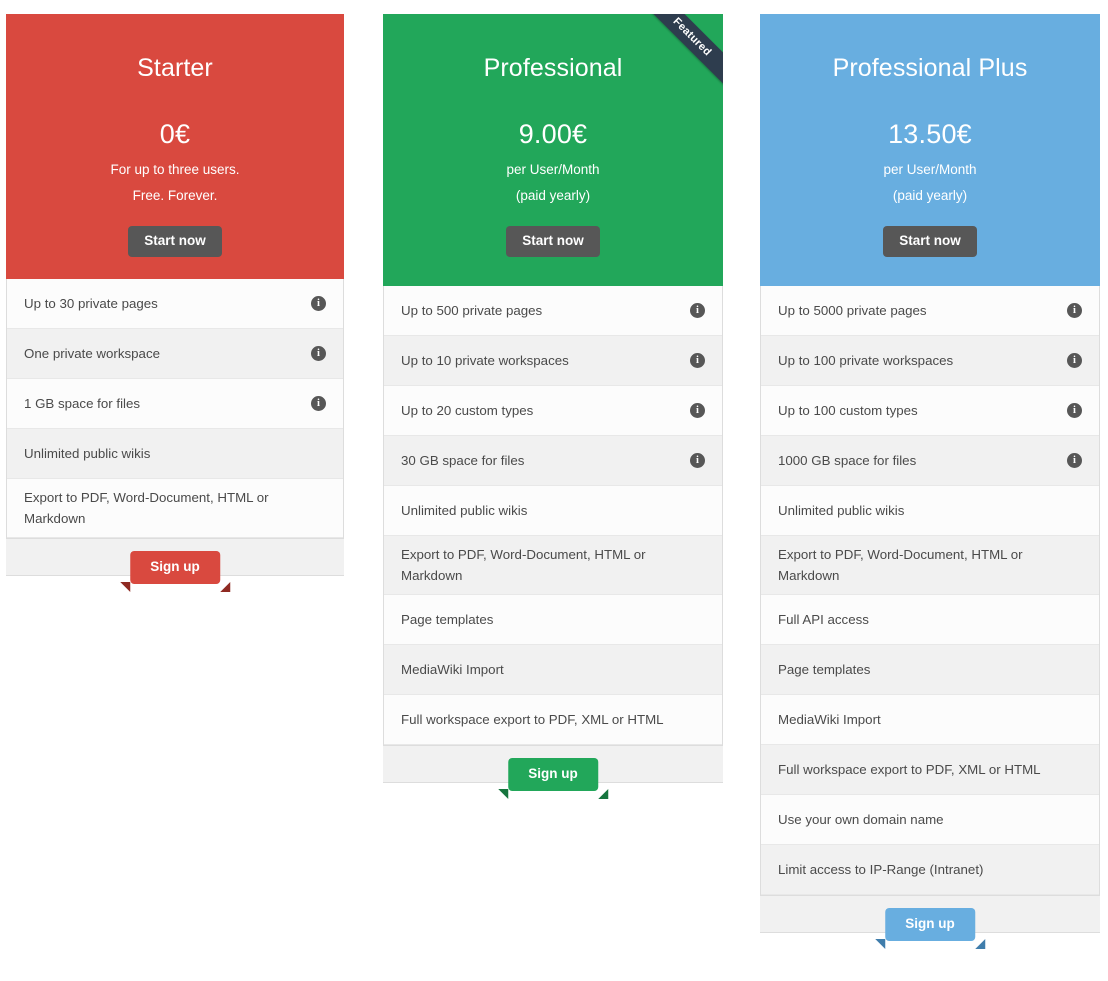  I want to click on feature-label: 1 GB space for files, so click(82, 403).